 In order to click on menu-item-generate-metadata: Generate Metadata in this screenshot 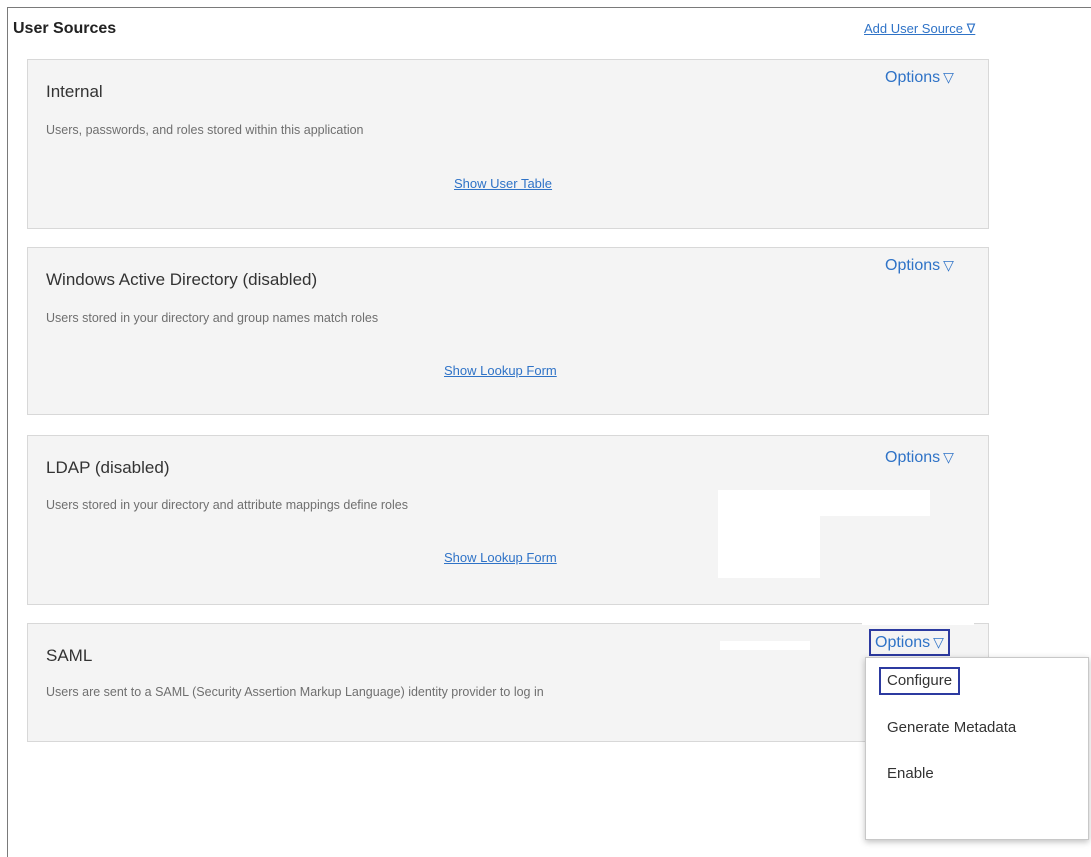, I will do `click(951, 727)`.